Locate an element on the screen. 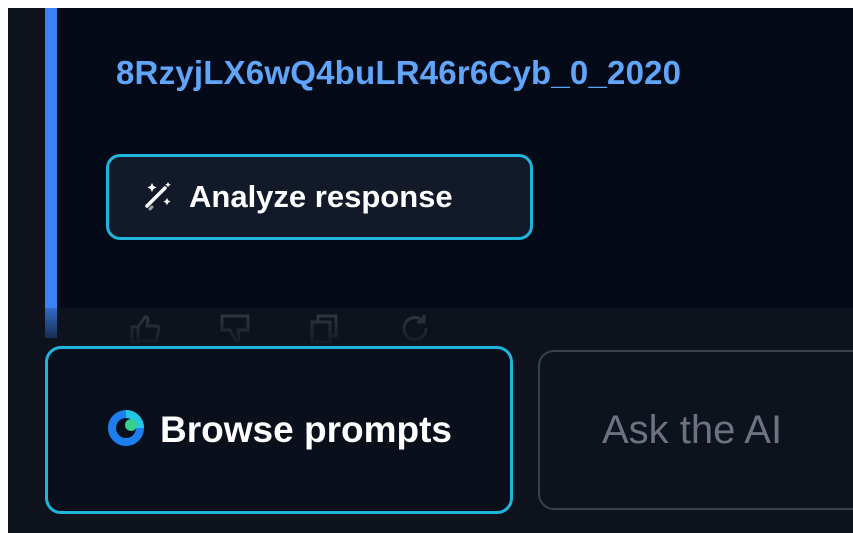 The height and width of the screenshot is (533, 853). prompts-logo-icon is located at coordinates (126, 430).